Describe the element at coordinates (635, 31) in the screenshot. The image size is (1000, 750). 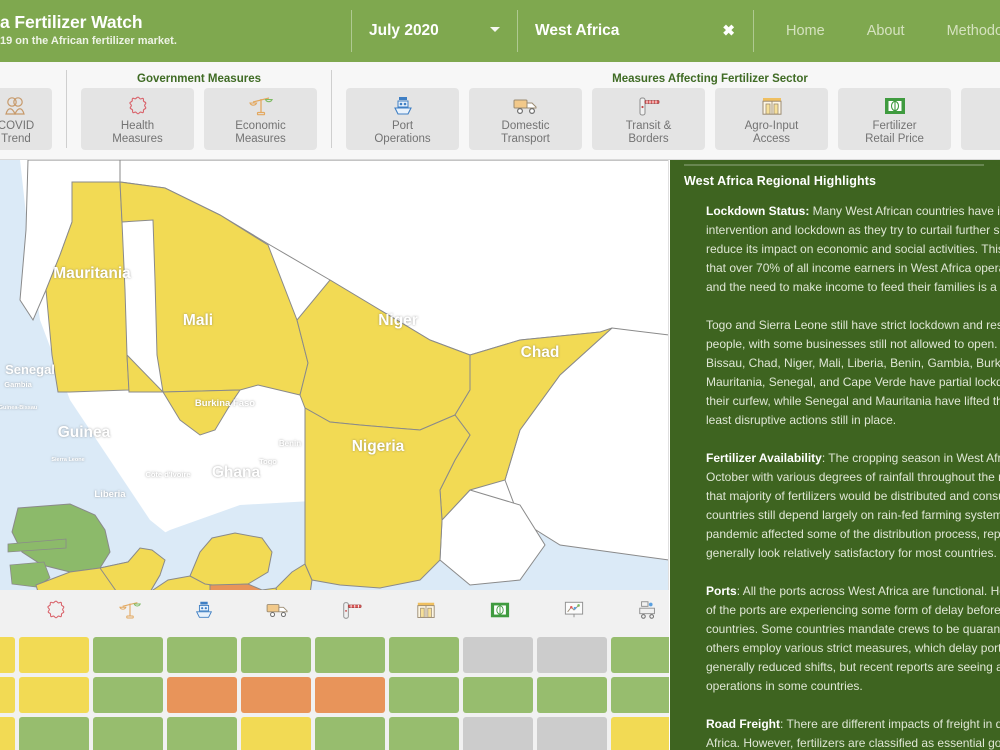
I see `region-select: West Africa ✖` at that location.